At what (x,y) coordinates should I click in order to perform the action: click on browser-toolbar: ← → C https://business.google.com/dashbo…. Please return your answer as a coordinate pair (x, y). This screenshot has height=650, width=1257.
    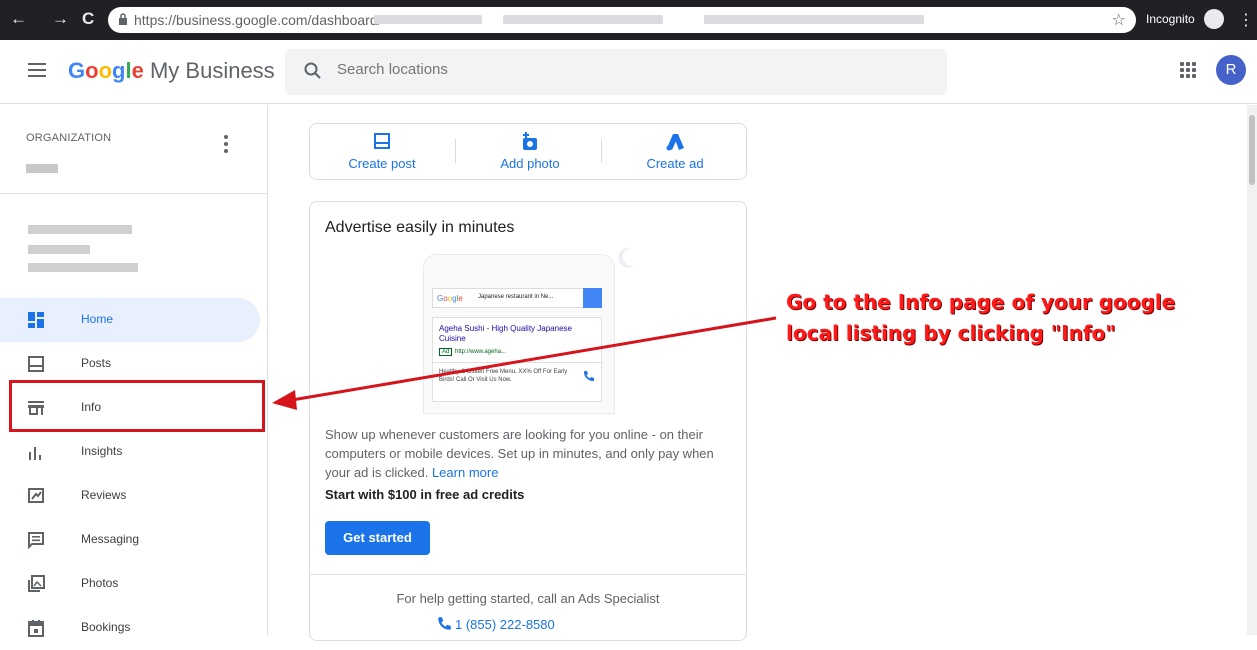
    Looking at the image, I should click on (628, 20).